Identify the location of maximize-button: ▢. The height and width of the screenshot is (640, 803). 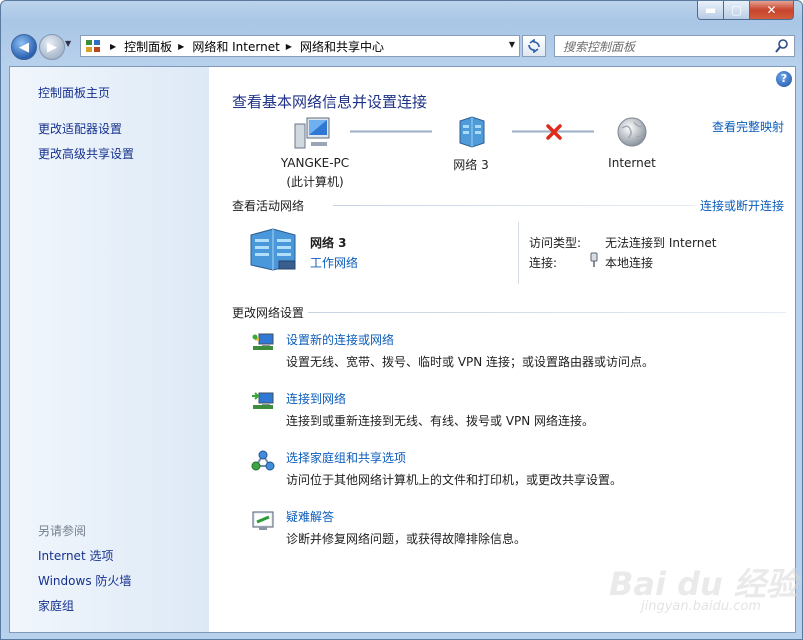
(737, 10).